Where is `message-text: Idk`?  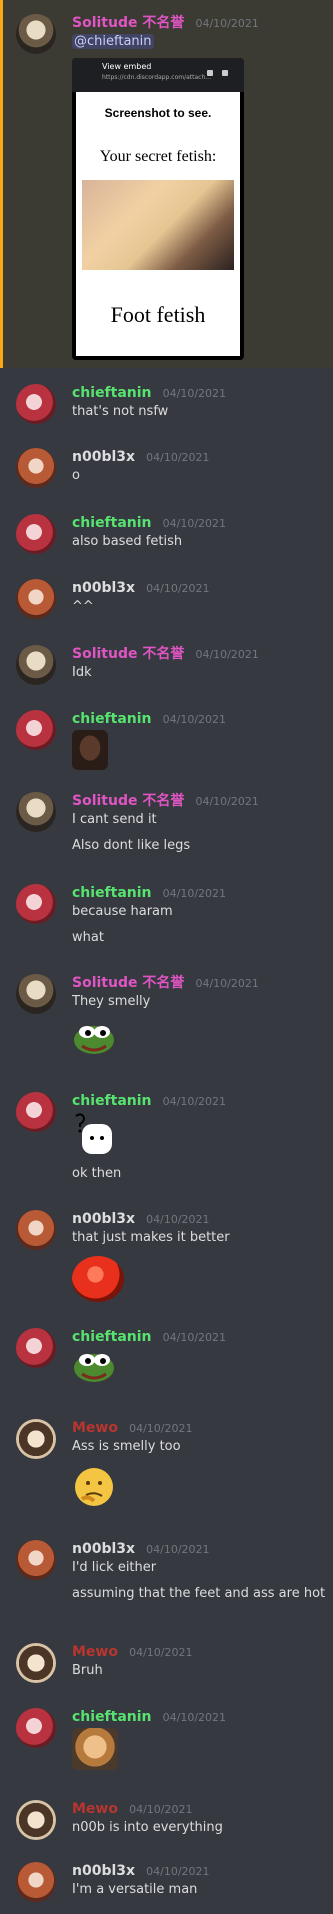
message-text: Idk is located at coordinates (82, 672).